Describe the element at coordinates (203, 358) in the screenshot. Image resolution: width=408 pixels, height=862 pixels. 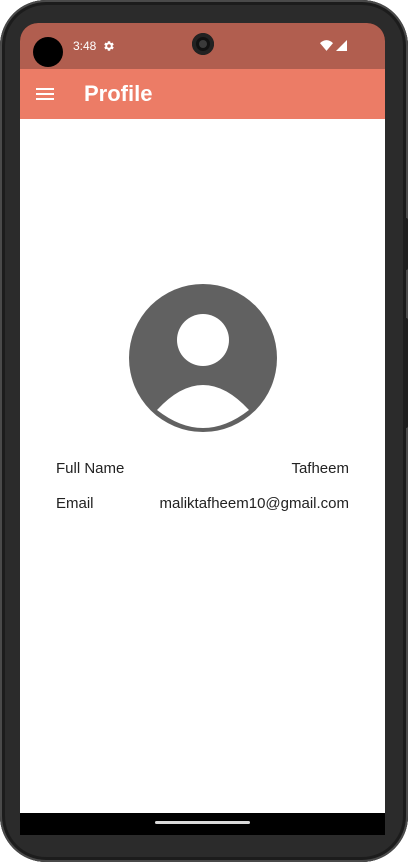
I see `account-circle-icon` at that location.